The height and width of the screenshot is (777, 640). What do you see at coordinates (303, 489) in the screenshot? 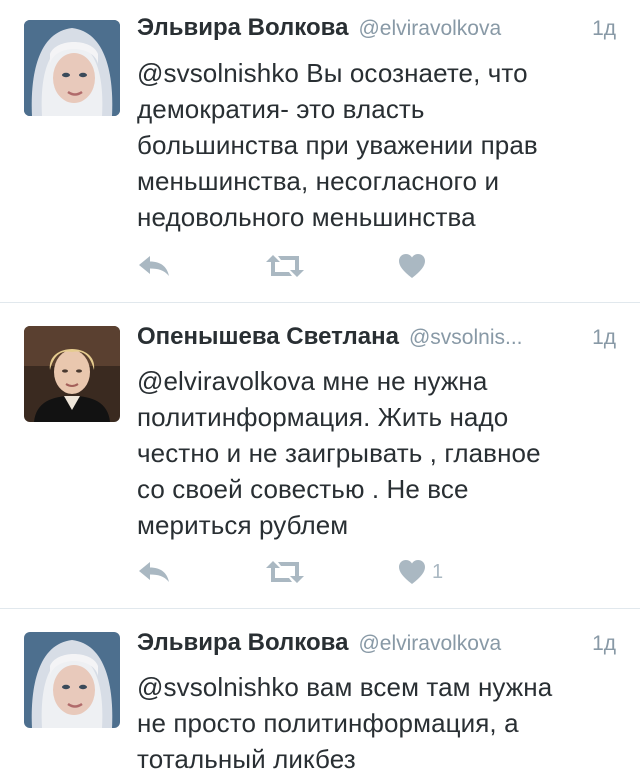
I see `tweet-text-line: со своей совестью . Не все` at bounding box center [303, 489].